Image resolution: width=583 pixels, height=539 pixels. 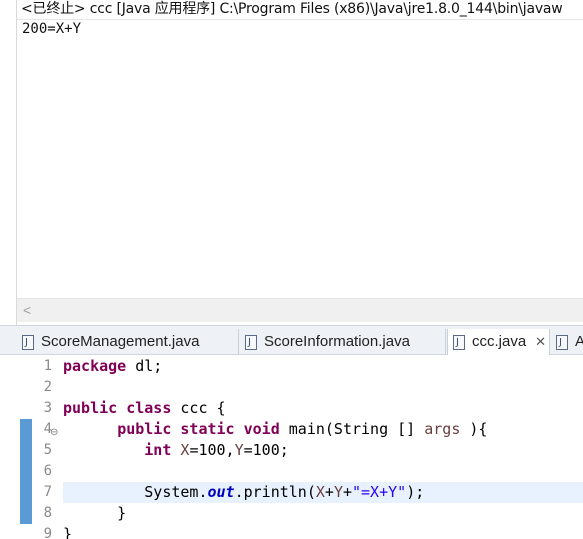 I want to click on tab-label: ScoreInformation.java, so click(x=337, y=341).